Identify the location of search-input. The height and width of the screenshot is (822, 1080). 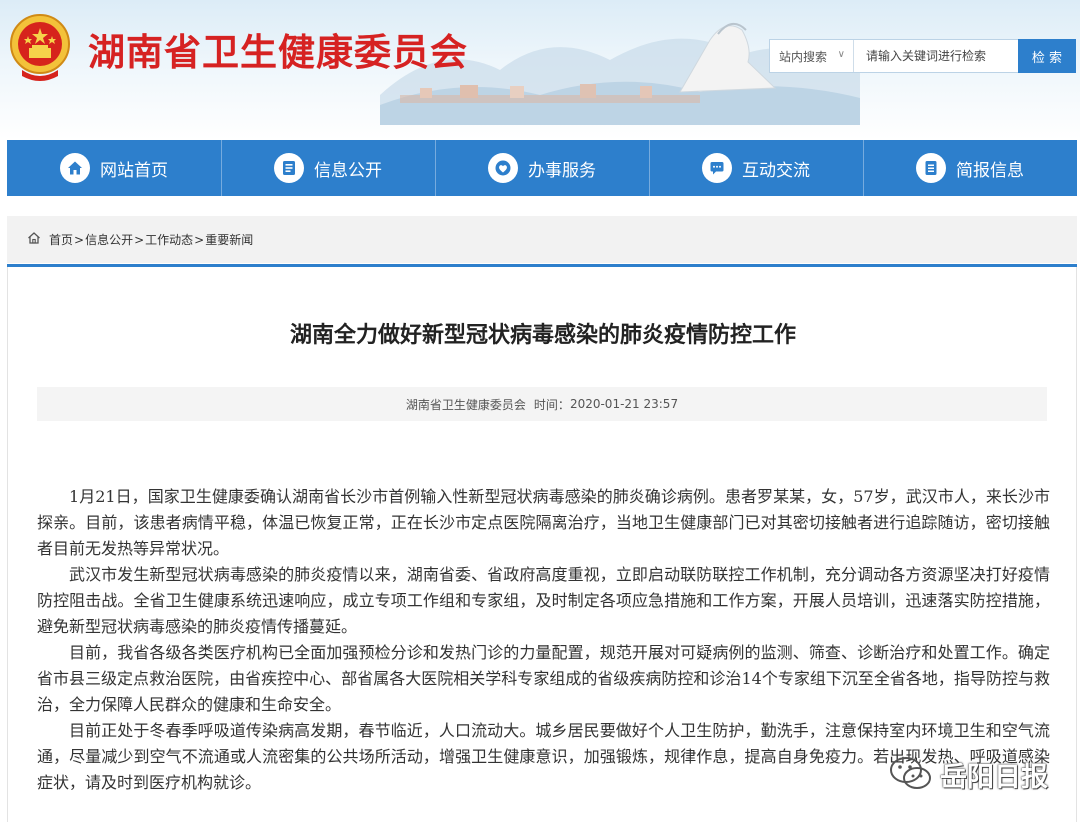
(936, 56).